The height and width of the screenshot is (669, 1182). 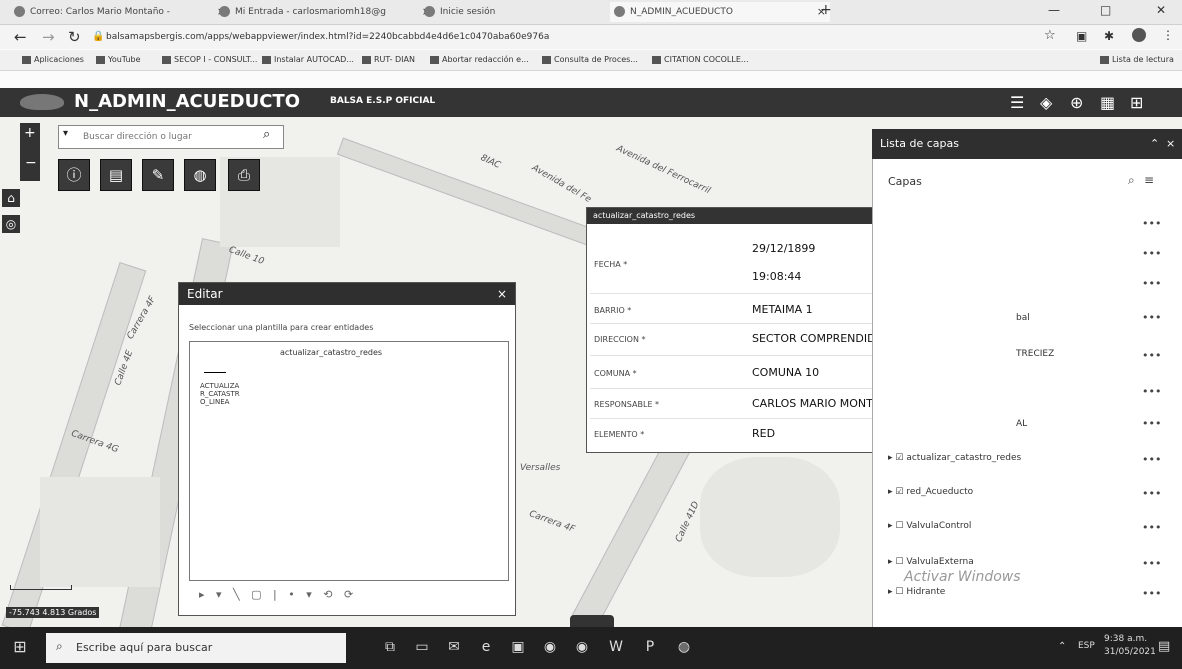 I want to click on word-icon: W, so click(x=616, y=647).